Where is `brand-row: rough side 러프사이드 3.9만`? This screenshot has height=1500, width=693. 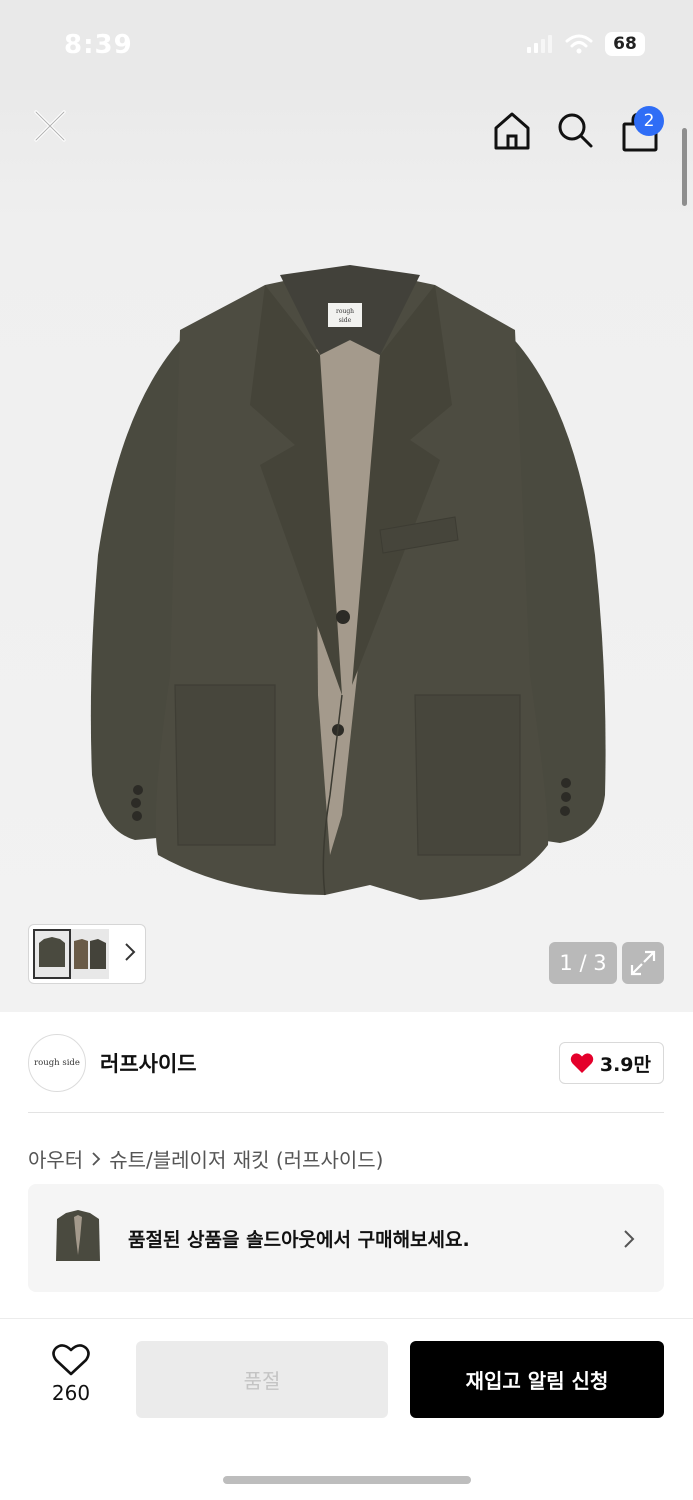 brand-row: rough side 러프사이드 3.9만 is located at coordinates (346, 1063).